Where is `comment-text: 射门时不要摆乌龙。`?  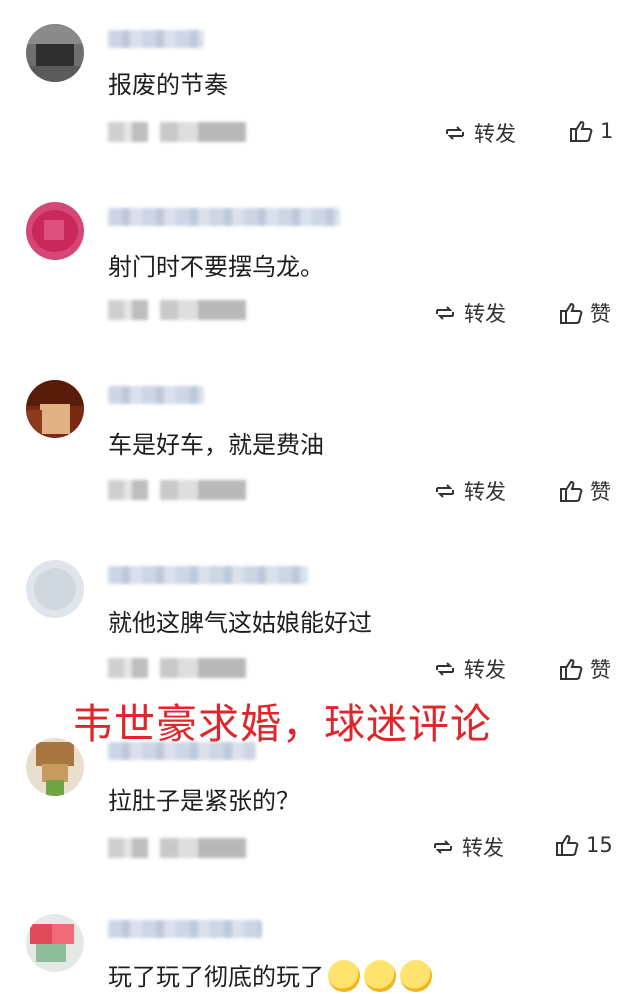
comment-text: 射门时不要摆乌龙。 is located at coordinates (216, 267).